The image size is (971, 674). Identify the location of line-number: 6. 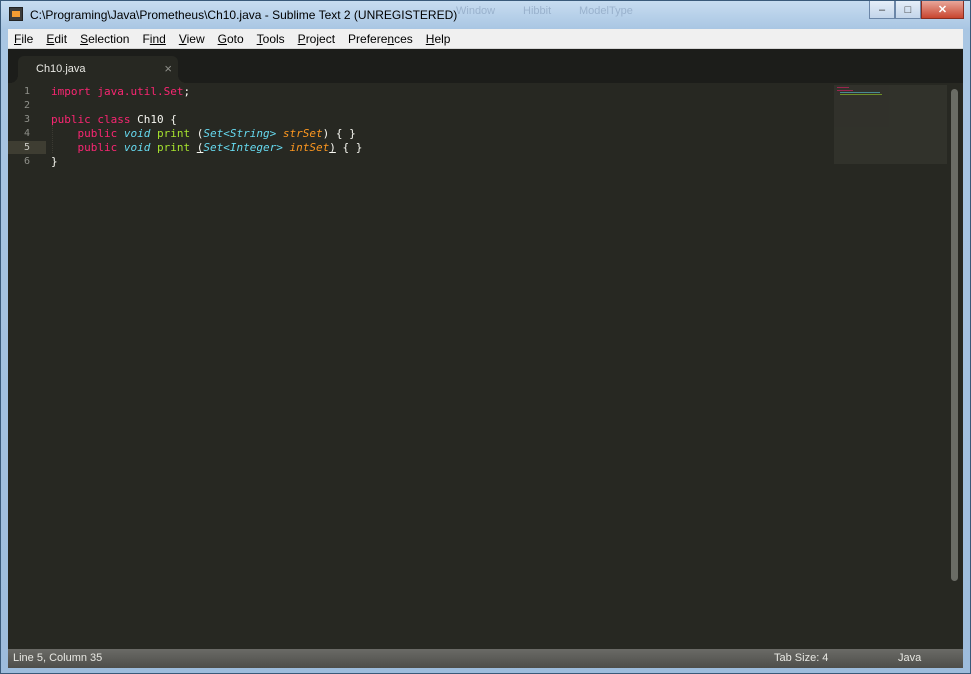
(26, 161).